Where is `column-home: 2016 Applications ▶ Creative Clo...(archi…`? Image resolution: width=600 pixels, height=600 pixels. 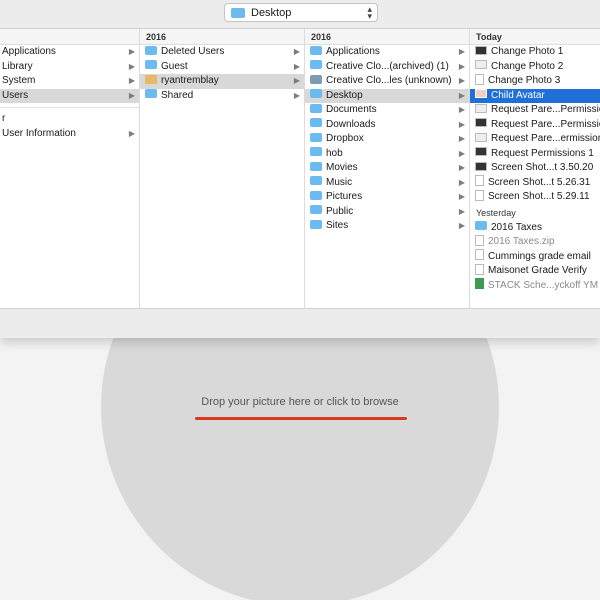 column-home: 2016 Applications ▶ Creative Clo...(archi… is located at coordinates (387, 169).